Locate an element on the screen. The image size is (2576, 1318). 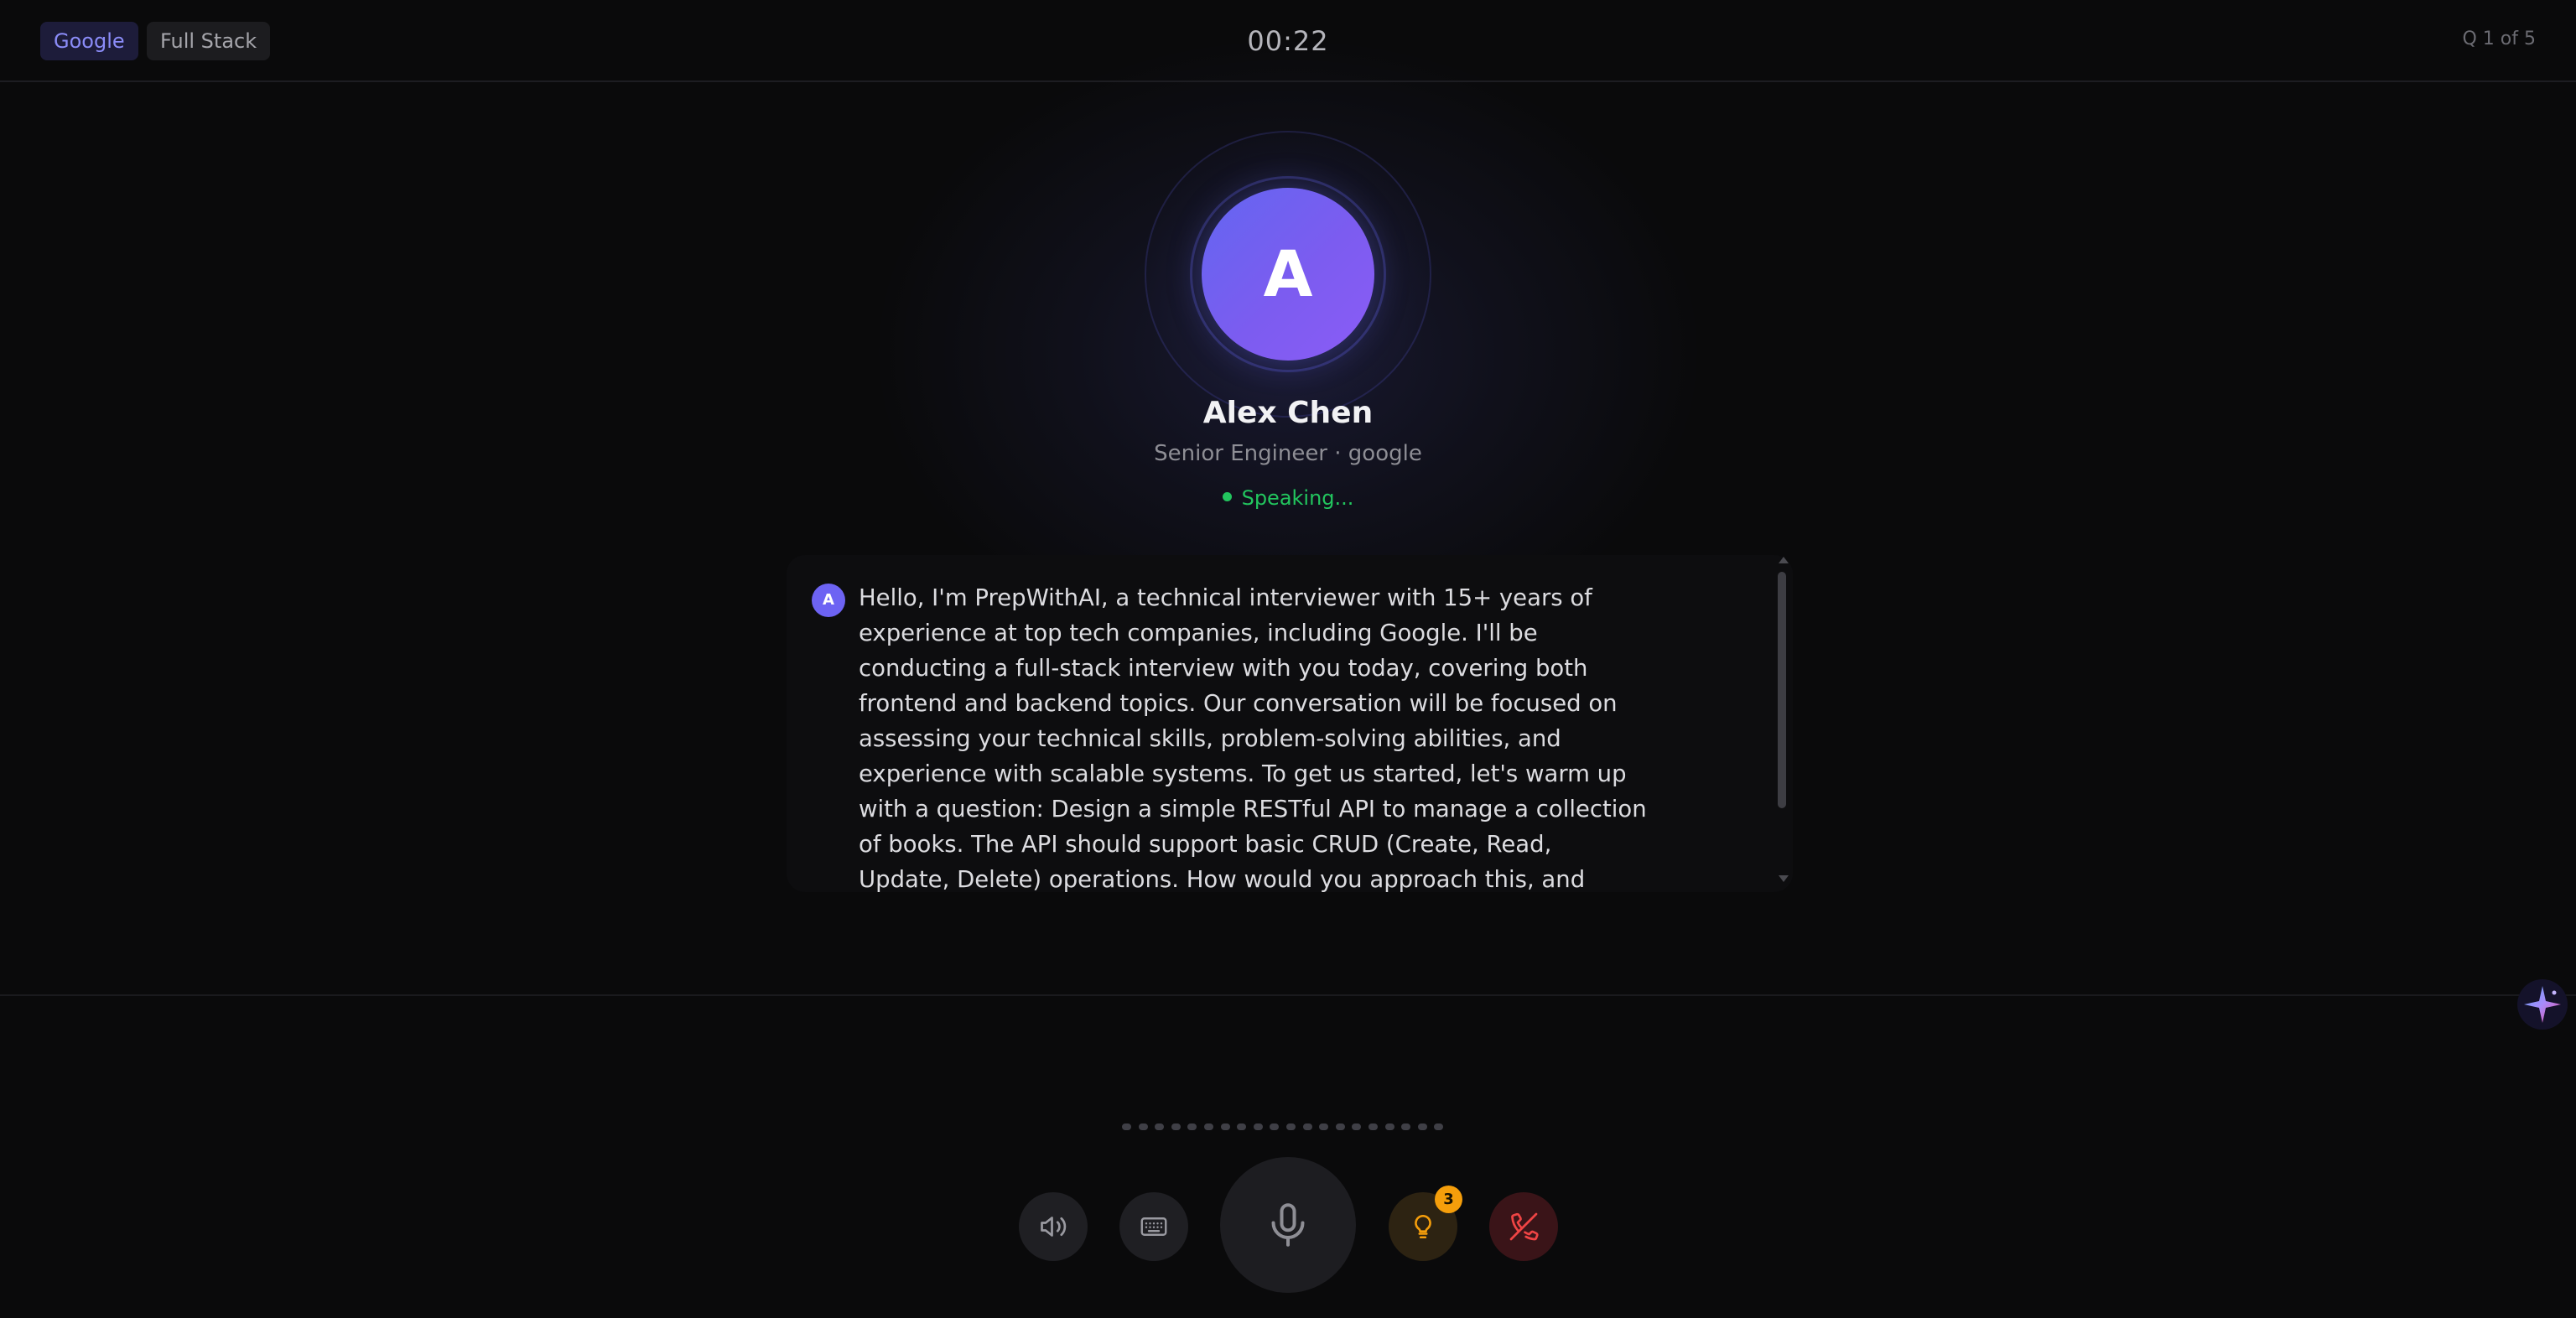
microphone-button is located at coordinates (1288, 1225).